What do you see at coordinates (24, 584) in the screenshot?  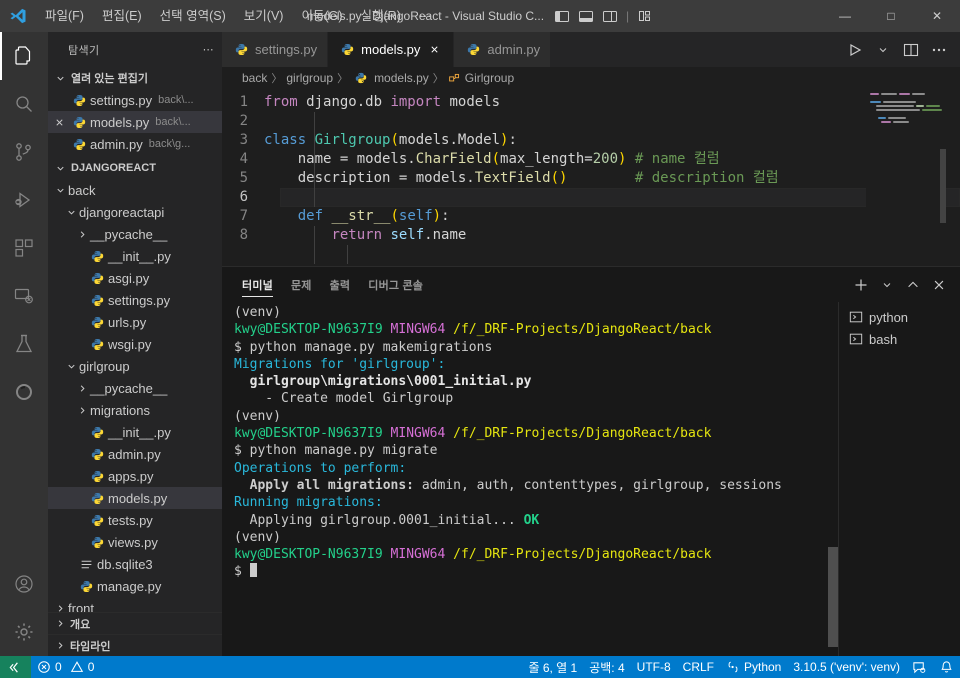 I see `accounts-button` at bounding box center [24, 584].